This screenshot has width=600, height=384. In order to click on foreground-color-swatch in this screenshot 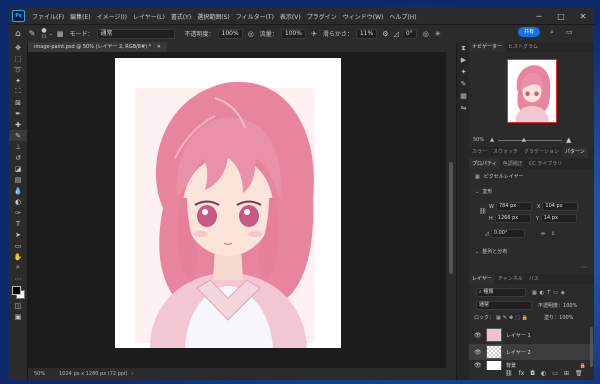, I will do `click(16, 290)`.